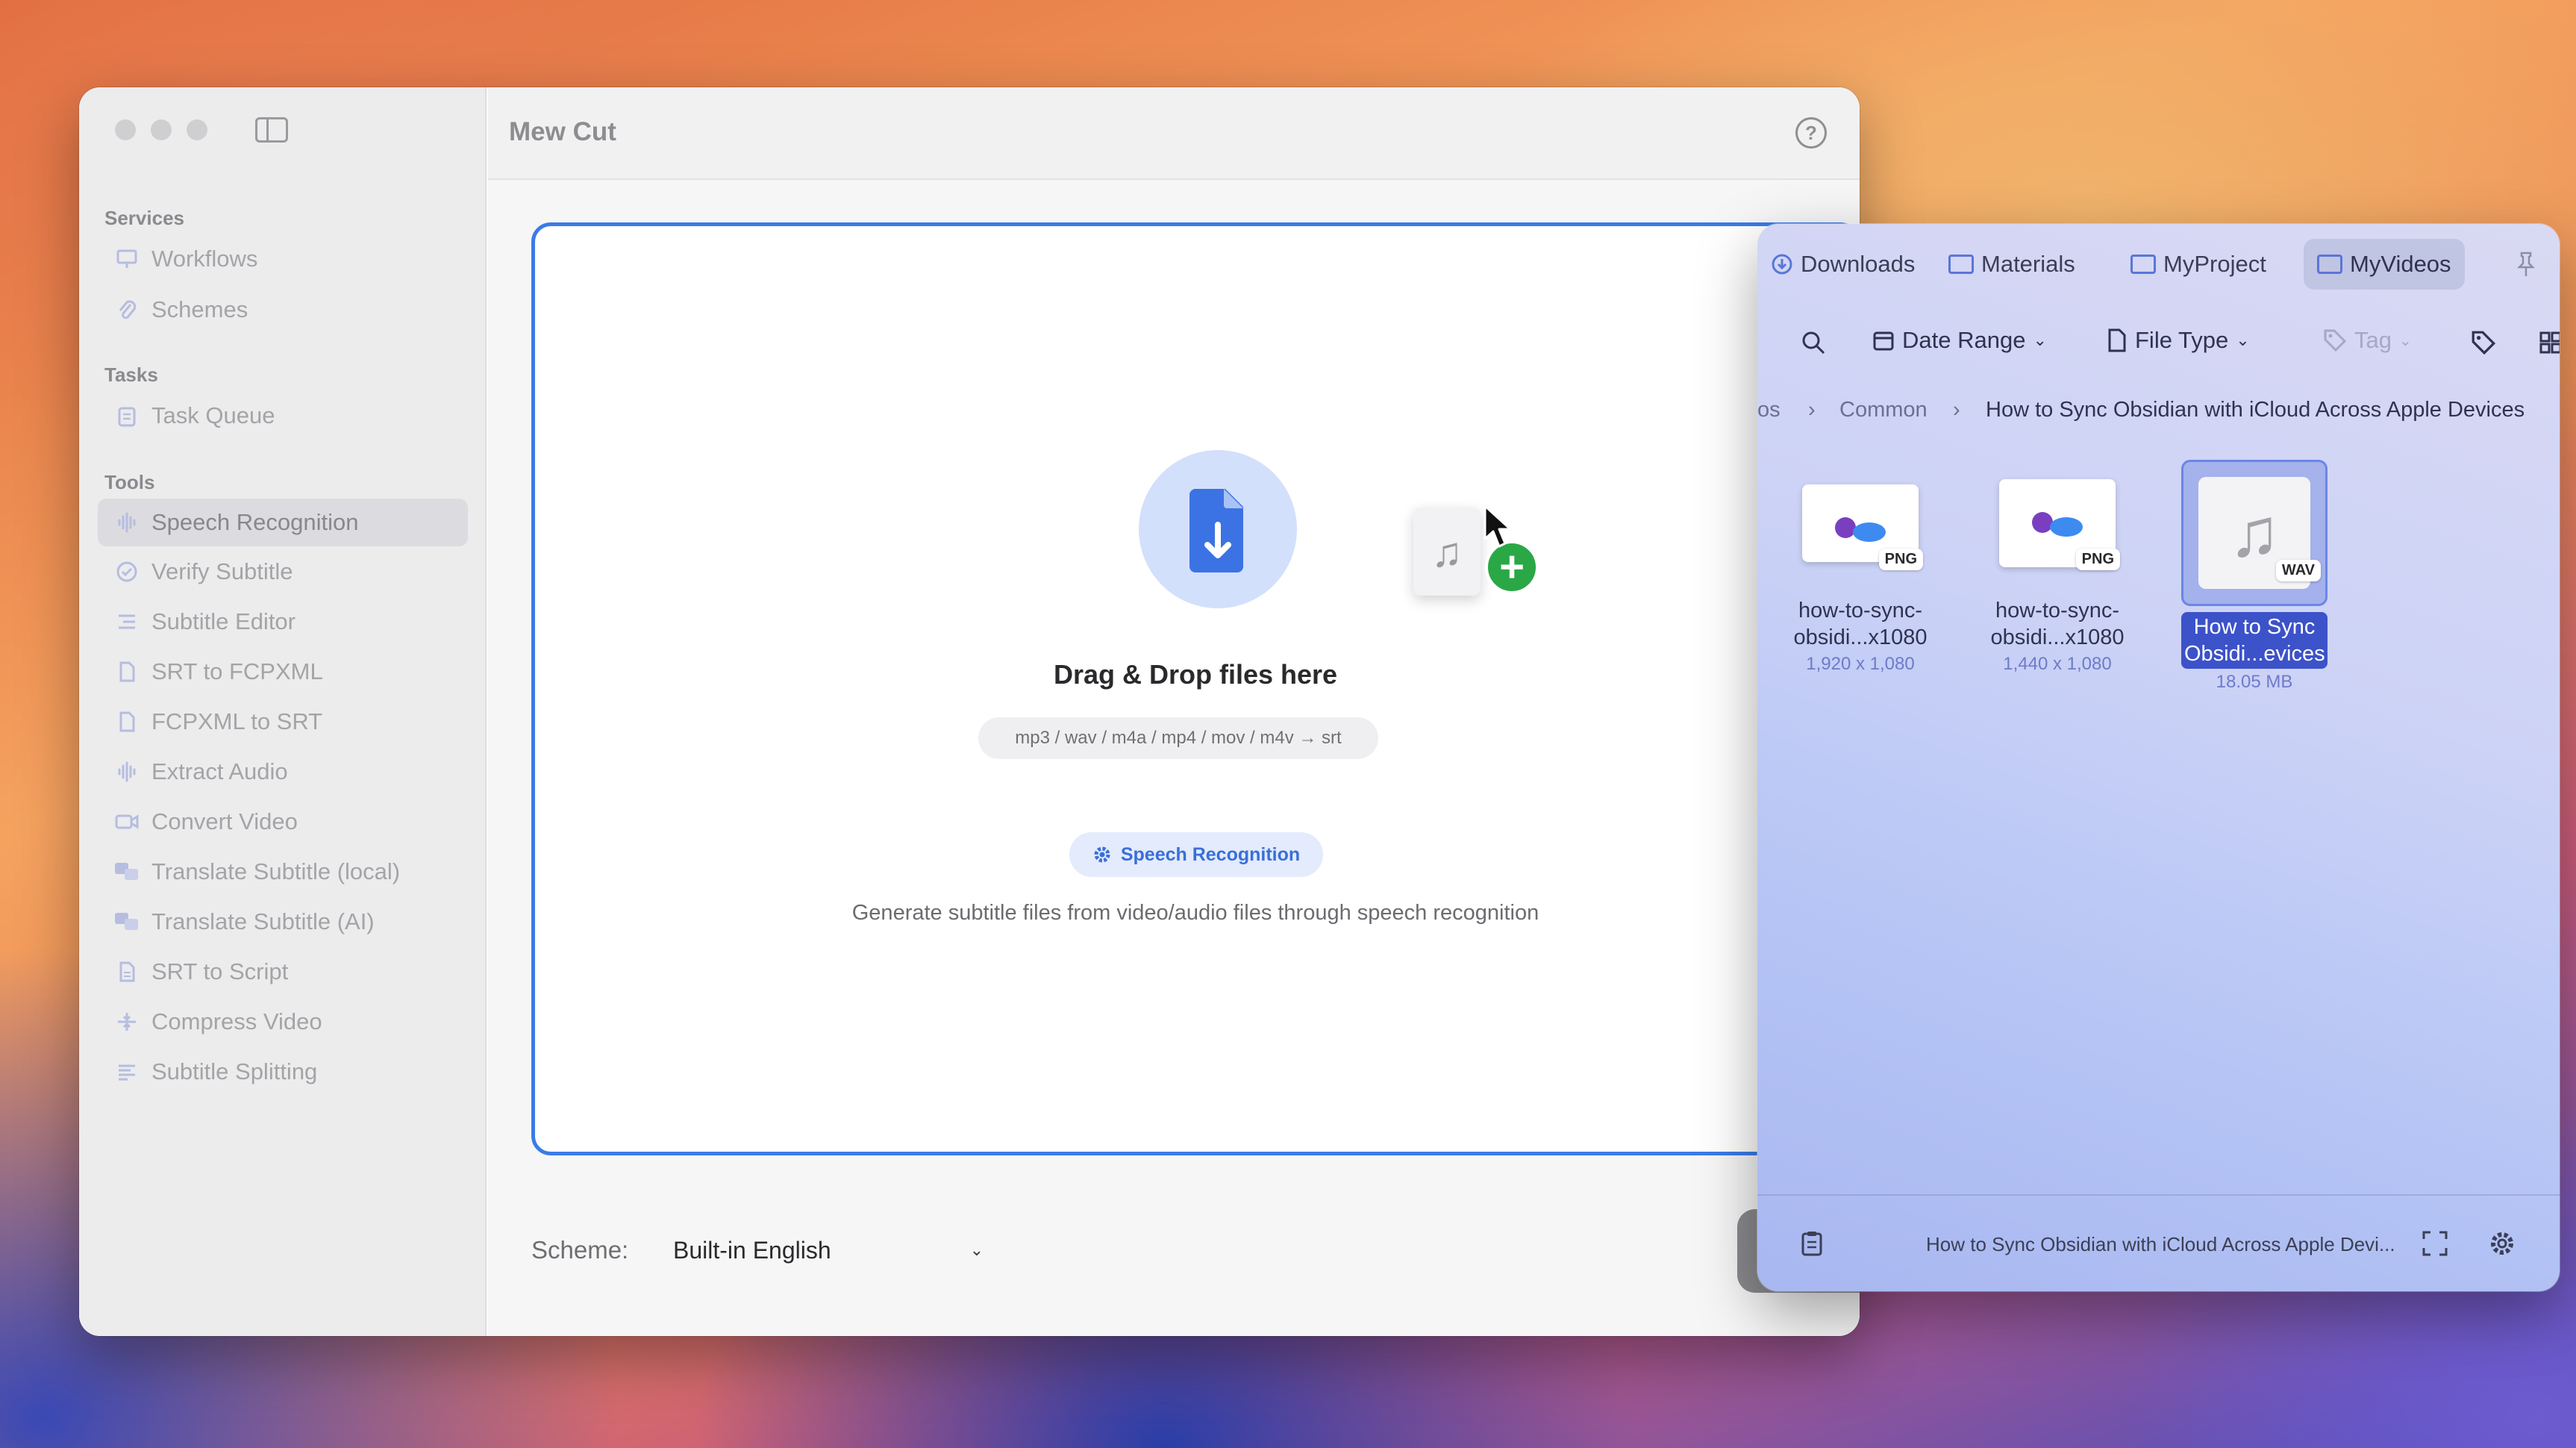 This screenshot has width=2576, height=1448. What do you see at coordinates (144, 218) in the screenshot?
I see `section-title-services: Services` at bounding box center [144, 218].